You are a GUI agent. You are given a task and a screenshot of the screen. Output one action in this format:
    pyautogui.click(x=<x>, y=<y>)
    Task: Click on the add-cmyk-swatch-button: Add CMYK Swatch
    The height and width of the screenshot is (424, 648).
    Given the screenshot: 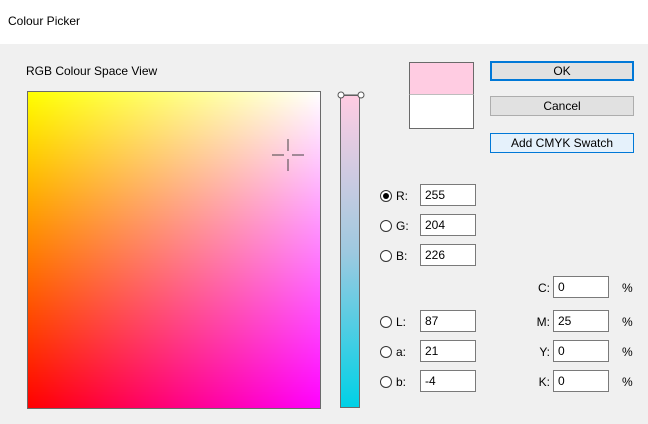 What is the action you would take?
    pyautogui.click(x=562, y=143)
    